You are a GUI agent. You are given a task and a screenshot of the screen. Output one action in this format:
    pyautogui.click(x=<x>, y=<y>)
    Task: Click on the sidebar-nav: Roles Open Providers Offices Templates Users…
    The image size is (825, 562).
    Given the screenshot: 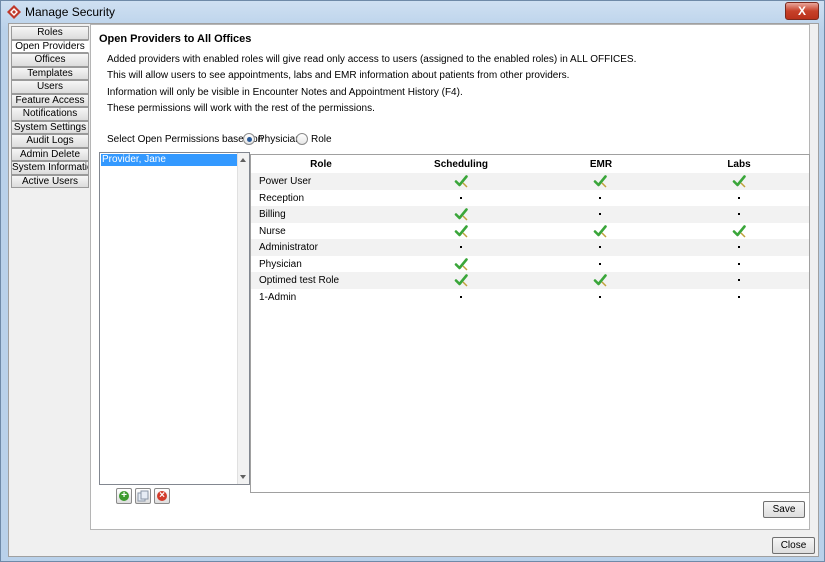 What is the action you would take?
    pyautogui.click(x=50, y=107)
    